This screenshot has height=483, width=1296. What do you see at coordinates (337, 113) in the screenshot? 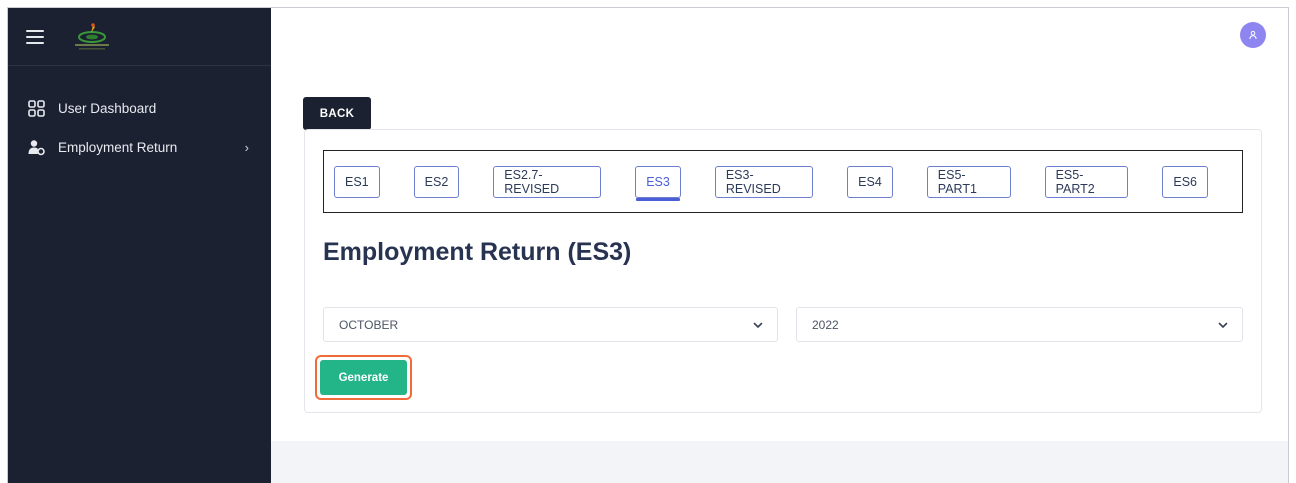
I see `back-button: BACK` at bounding box center [337, 113].